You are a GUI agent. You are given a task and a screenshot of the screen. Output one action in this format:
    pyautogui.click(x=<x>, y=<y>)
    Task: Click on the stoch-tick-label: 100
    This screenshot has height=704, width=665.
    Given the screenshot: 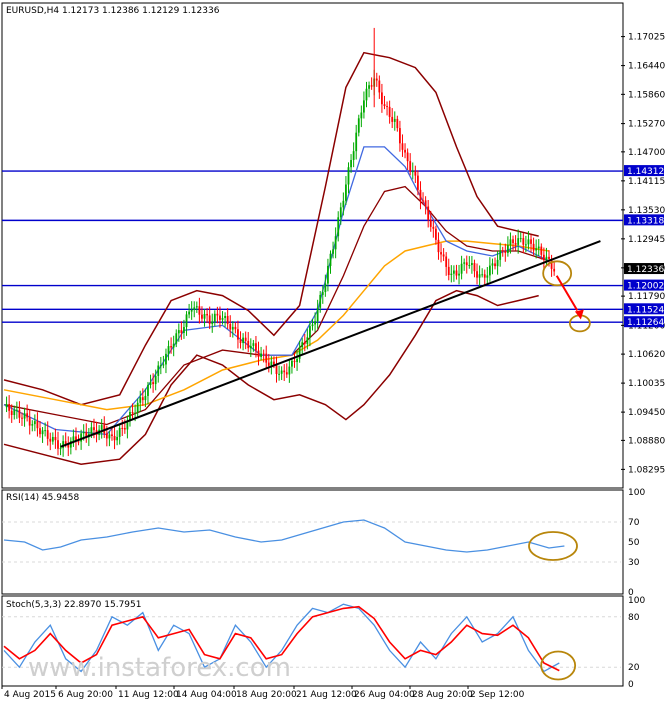 What is the action you would take?
    pyautogui.click(x=636, y=601)
    